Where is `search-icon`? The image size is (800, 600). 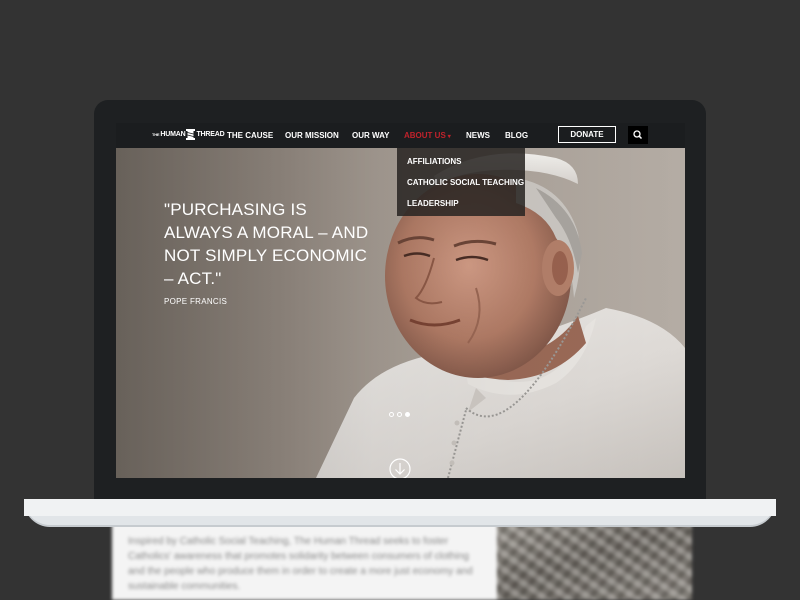
search-icon is located at coordinates (638, 135).